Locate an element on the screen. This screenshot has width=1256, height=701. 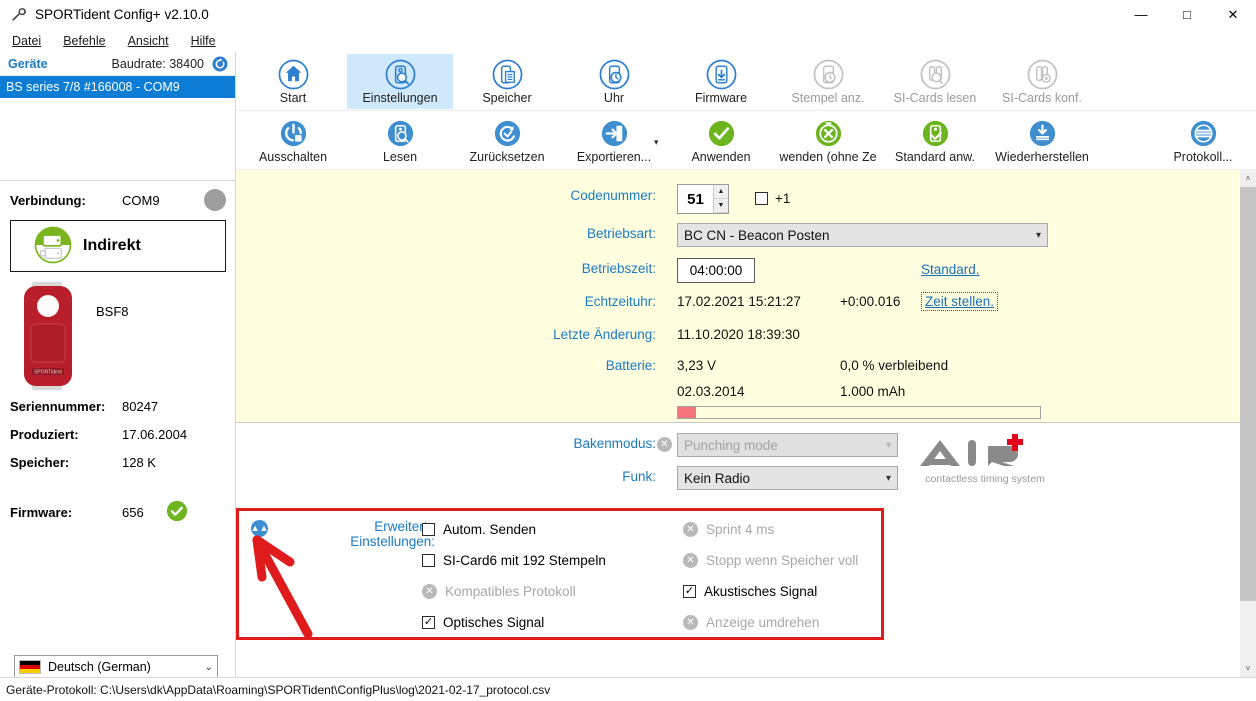
device-list-item: BS series 7/8 #166008 - COM9 is located at coordinates (117, 87).